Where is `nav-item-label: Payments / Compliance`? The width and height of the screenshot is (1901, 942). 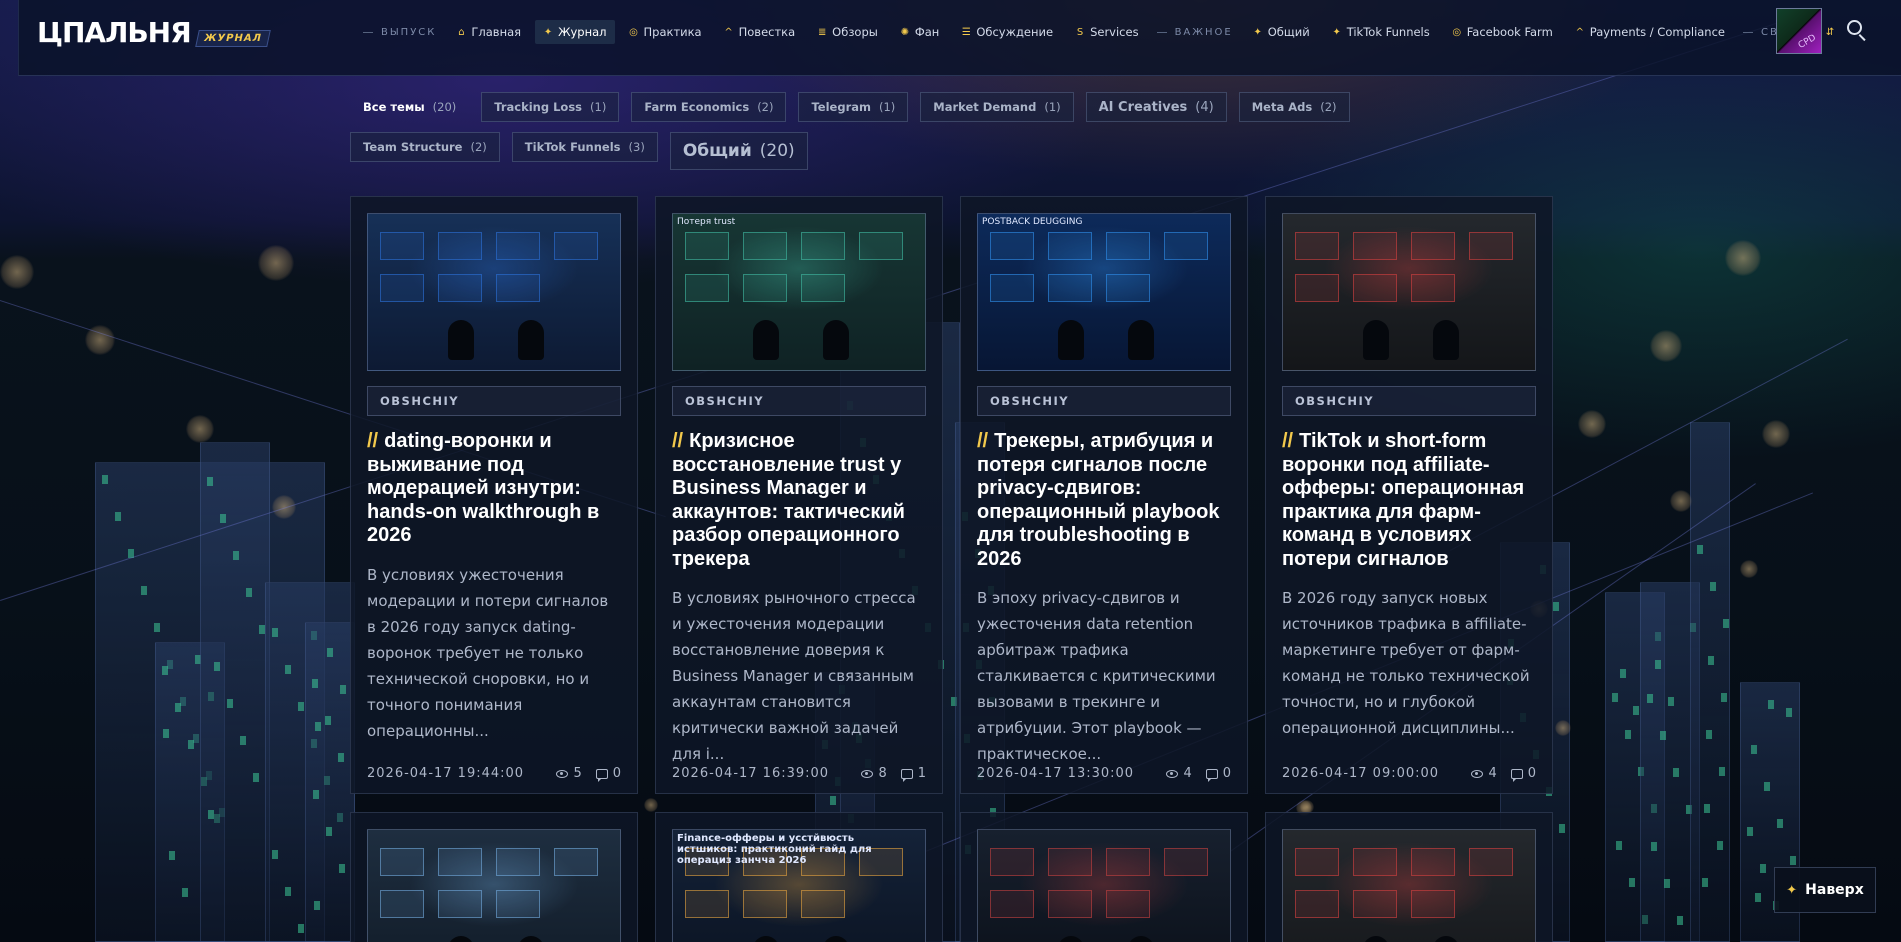
nav-item-label: Payments / Compliance is located at coordinates (1657, 32).